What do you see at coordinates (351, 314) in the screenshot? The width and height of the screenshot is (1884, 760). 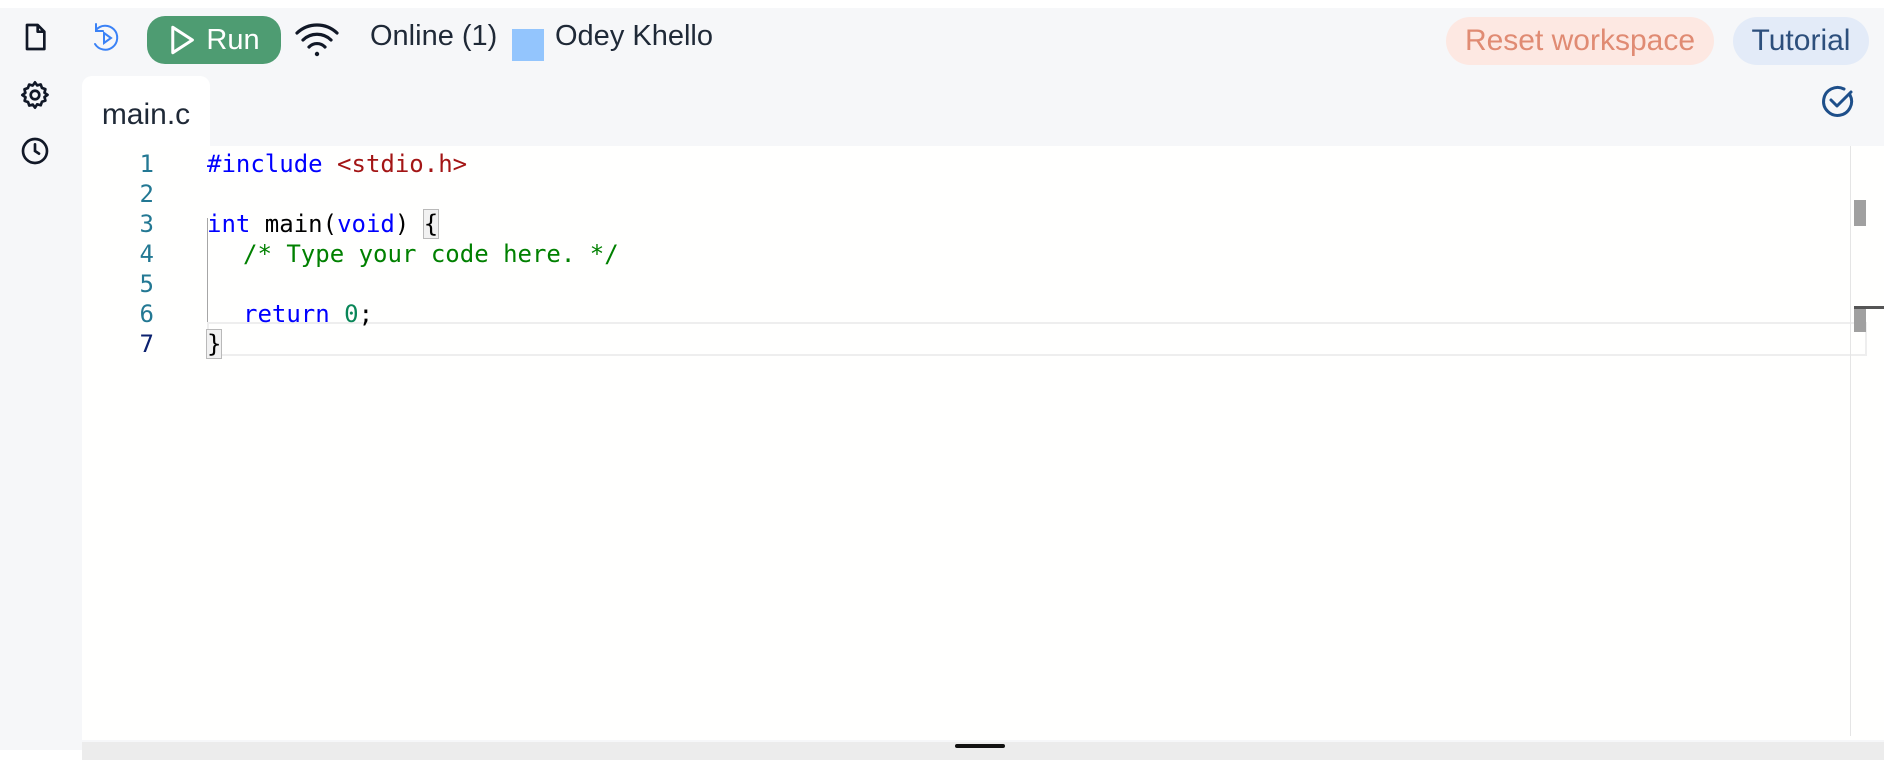 I see `return-value: 0` at bounding box center [351, 314].